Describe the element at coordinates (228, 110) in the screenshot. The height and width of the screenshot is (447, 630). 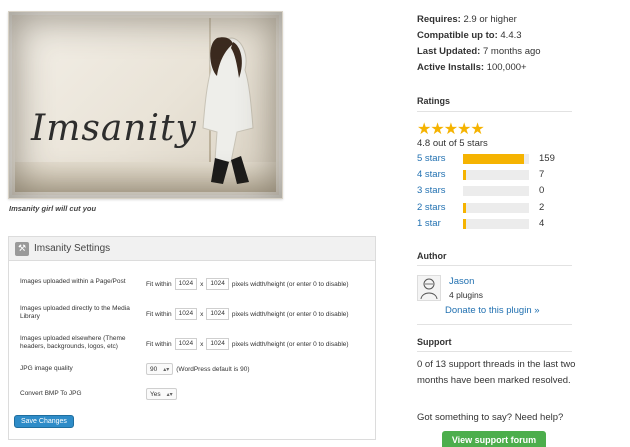
I see `banner-figure-illustration` at that location.